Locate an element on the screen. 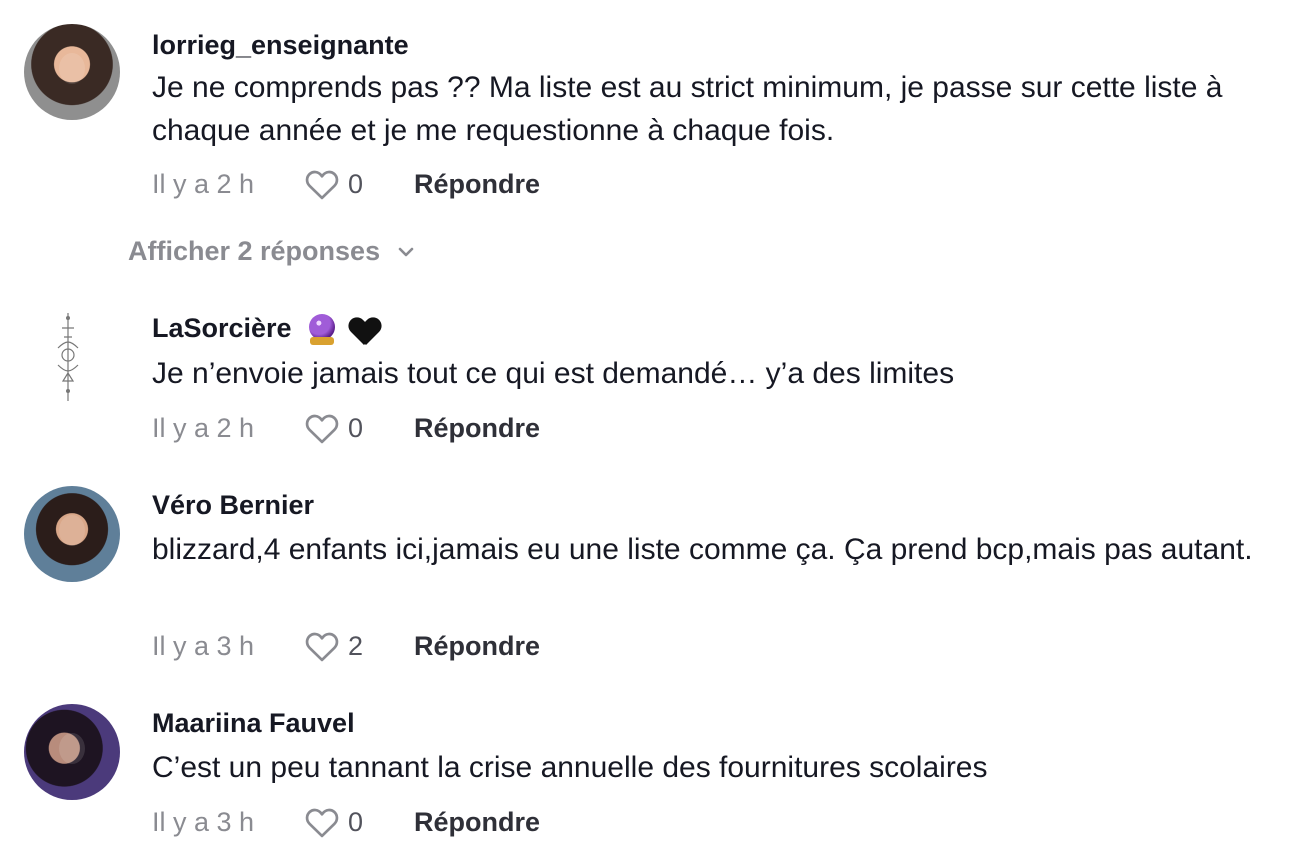 This screenshot has height=860, width=1294. comment-username: Véro Bernier is located at coordinates (233, 505).